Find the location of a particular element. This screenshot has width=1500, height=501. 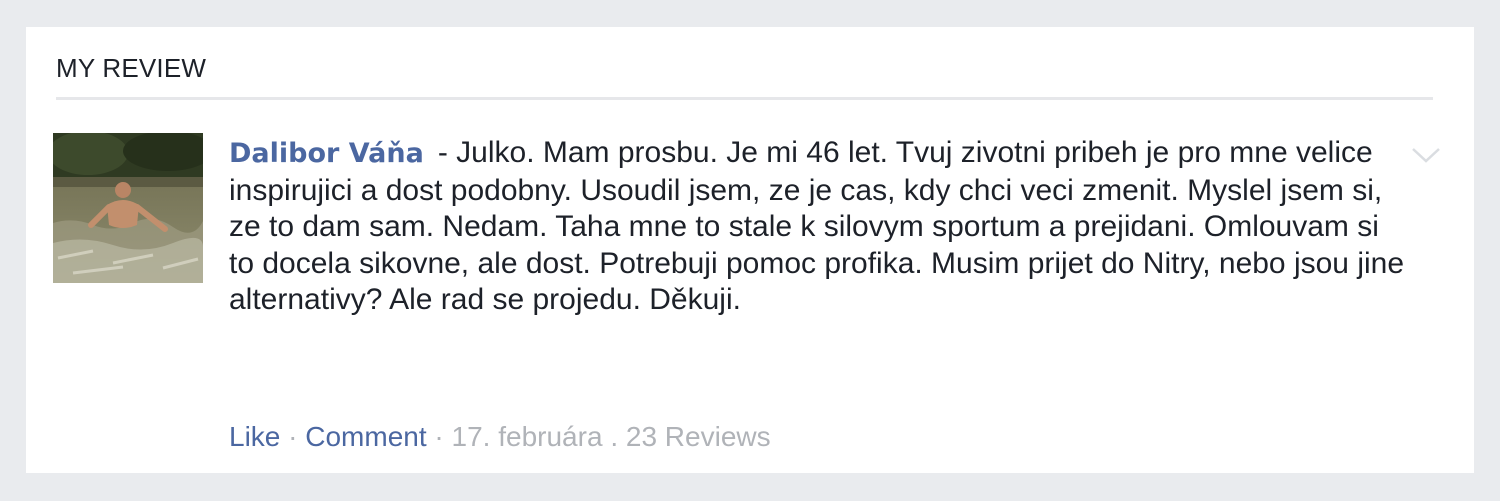

avatar-photo is located at coordinates (128, 208).